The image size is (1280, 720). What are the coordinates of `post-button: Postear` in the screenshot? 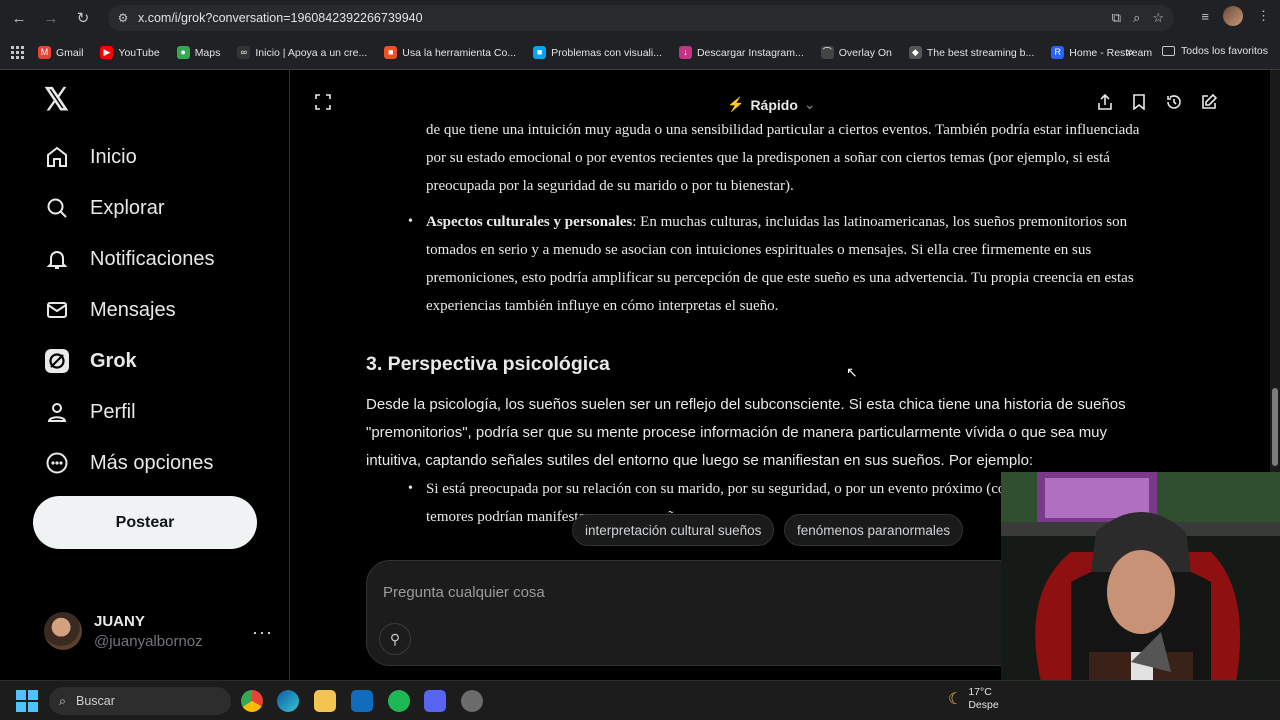 It's located at (145, 522).